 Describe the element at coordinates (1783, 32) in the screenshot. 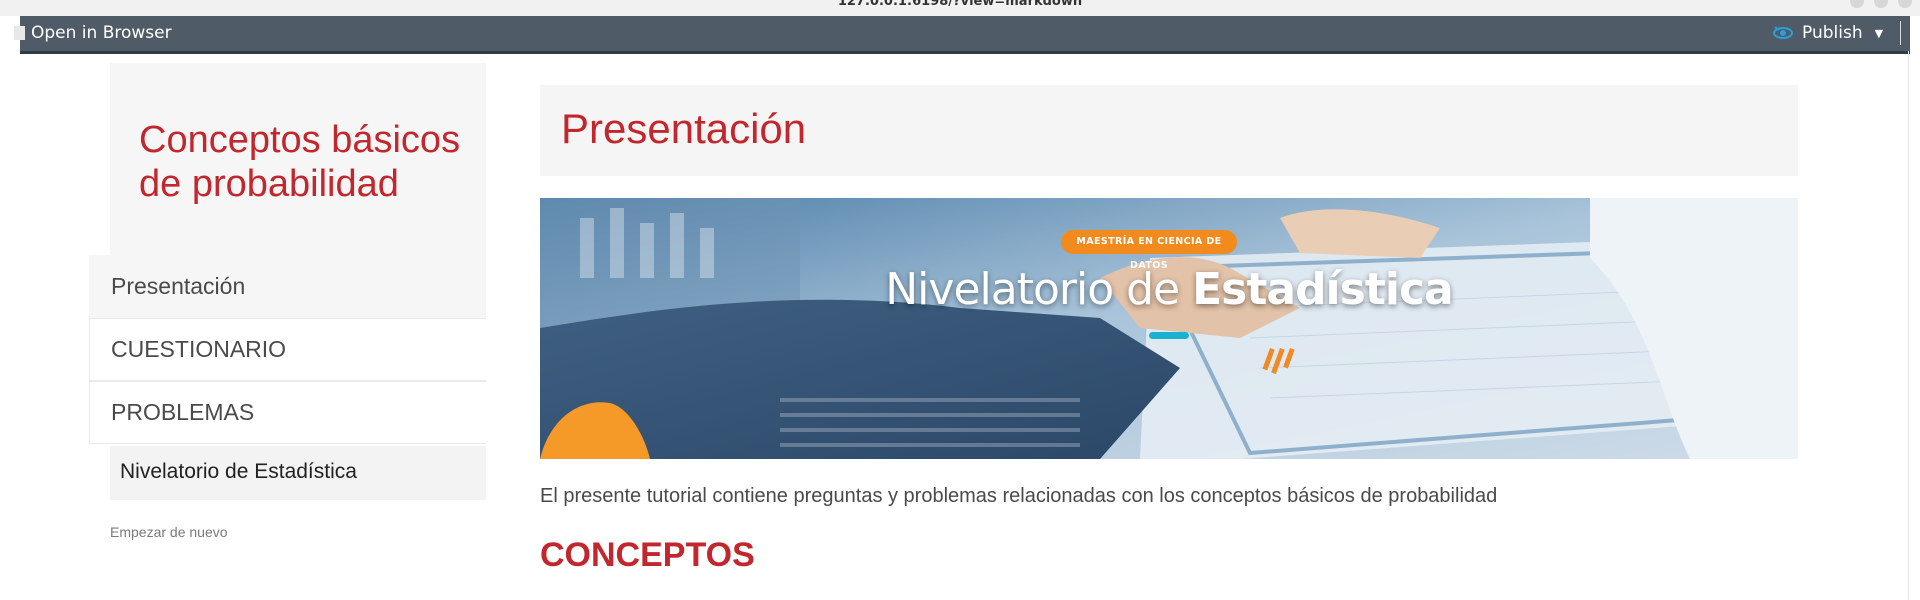

I see `publish-icon` at that location.